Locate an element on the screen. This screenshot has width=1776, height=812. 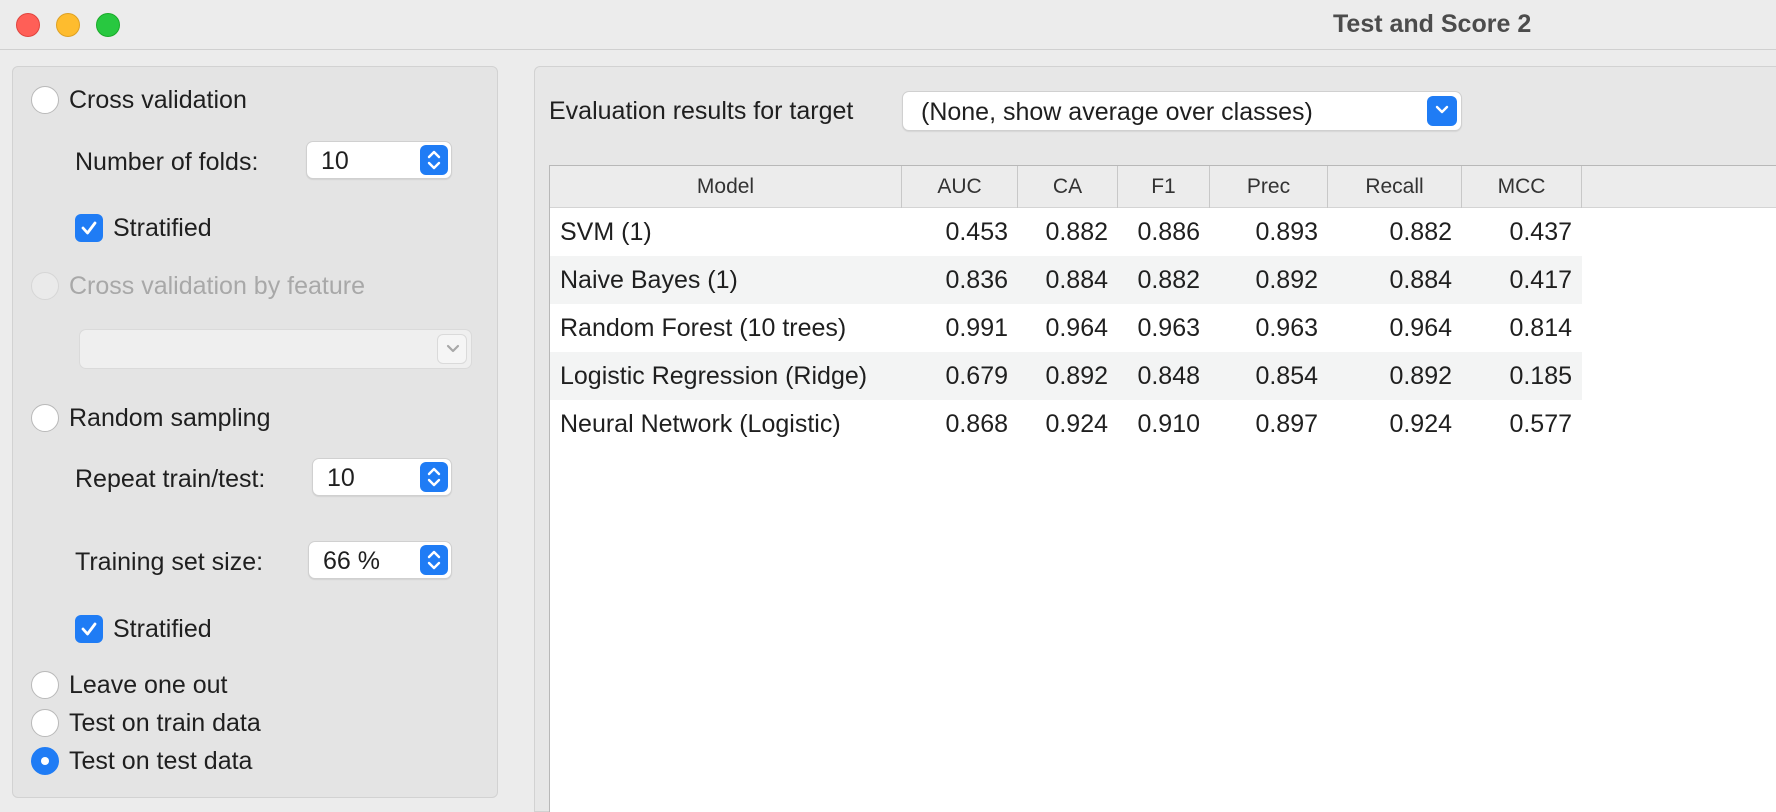
stratified-cv-option: Stratified is located at coordinates (143, 228).